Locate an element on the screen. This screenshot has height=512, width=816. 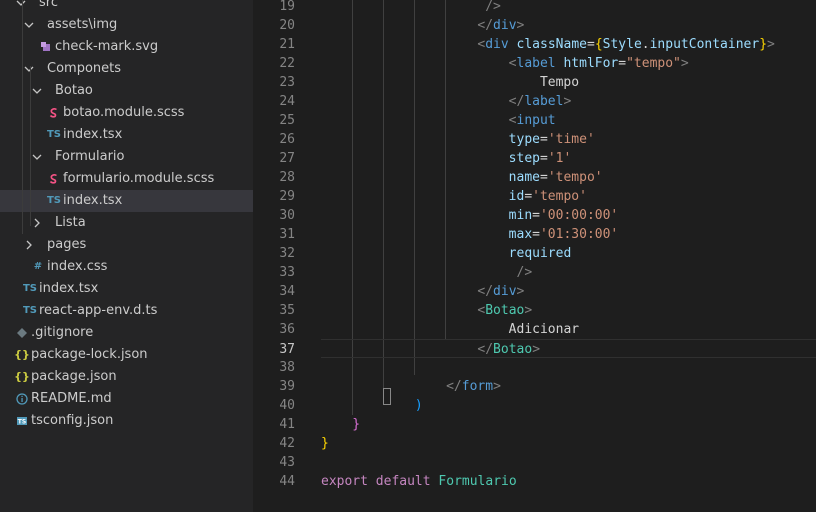
code-token: htmlFor is located at coordinates (591, 63).